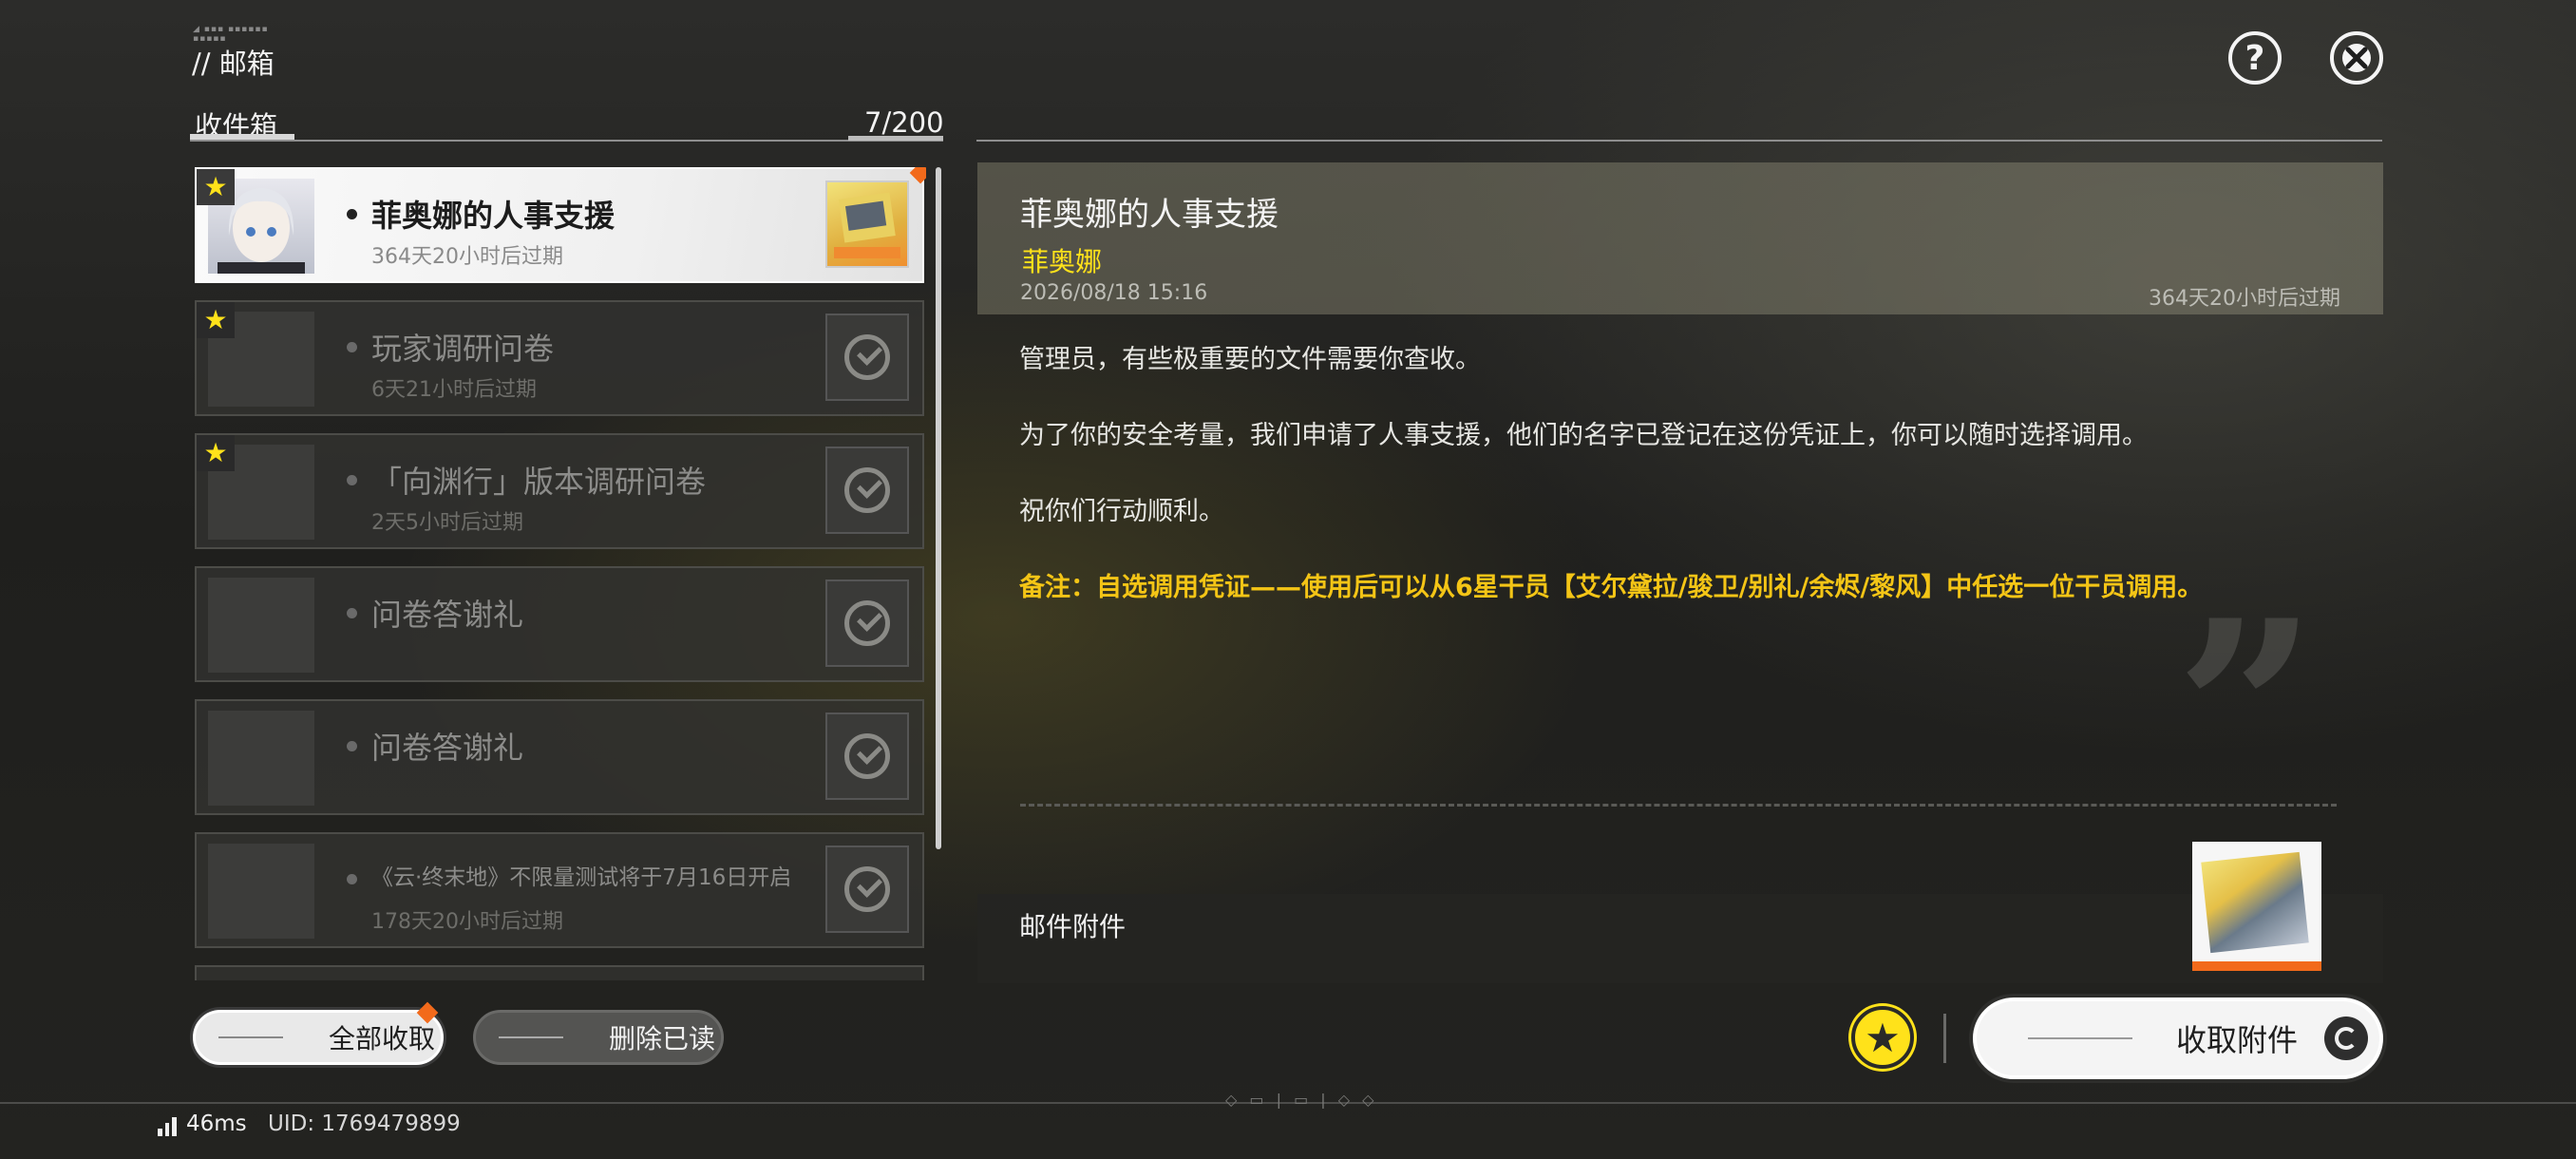 Image resolution: width=2576 pixels, height=1159 pixels. I want to click on mail-item: ★ 玩家调研问卷 6天21小时后过期, so click(559, 358).